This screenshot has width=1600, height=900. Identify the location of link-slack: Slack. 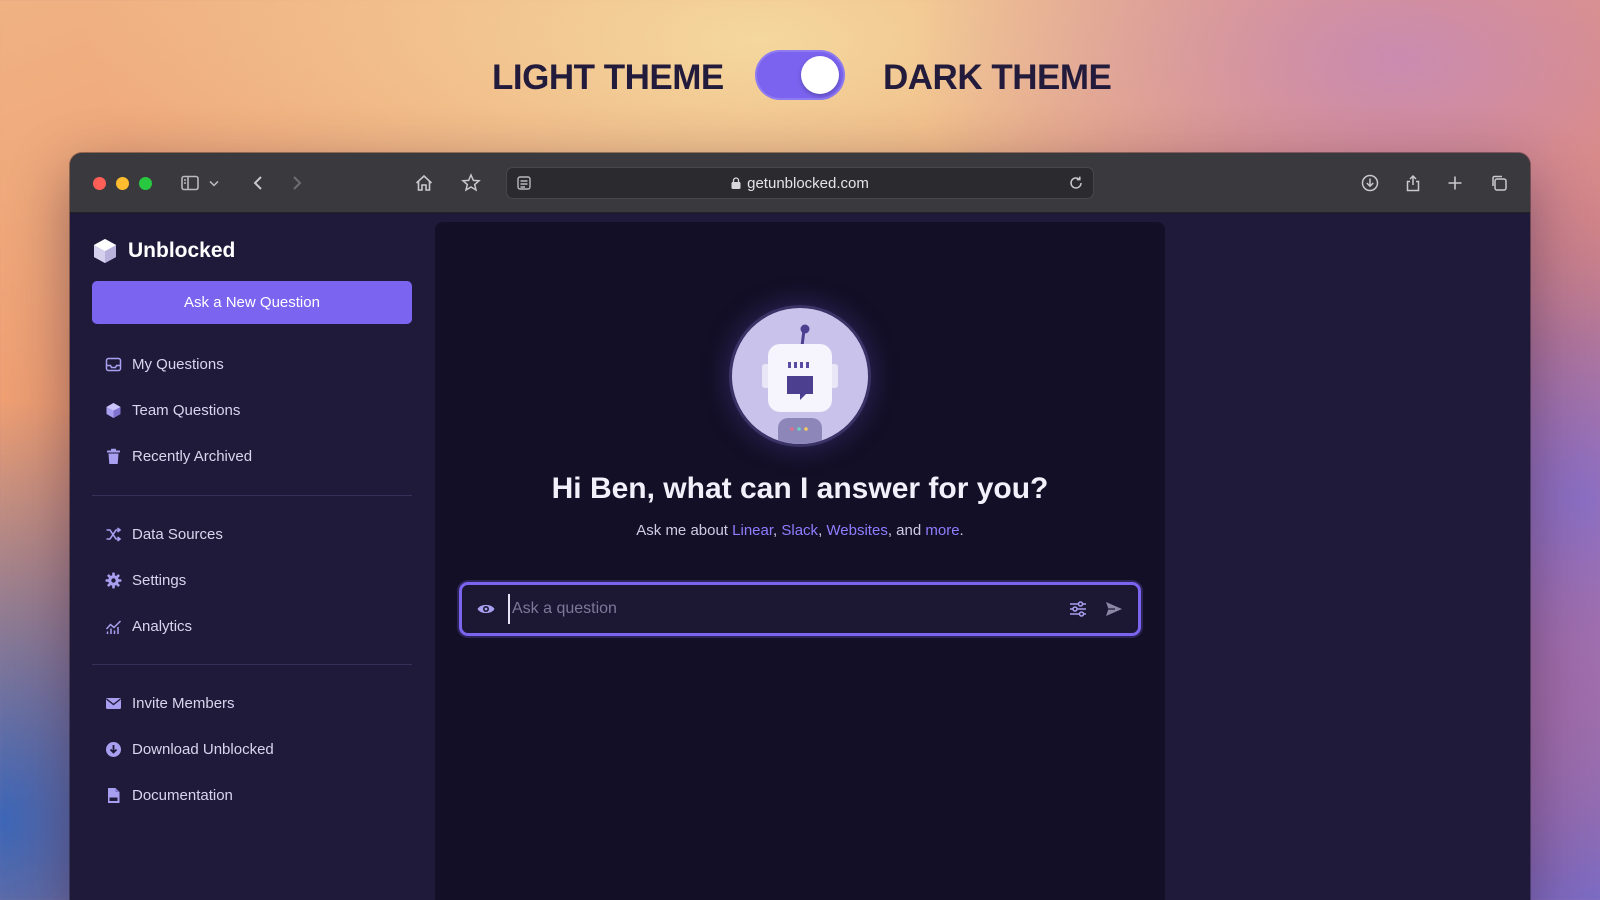
(799, 530).